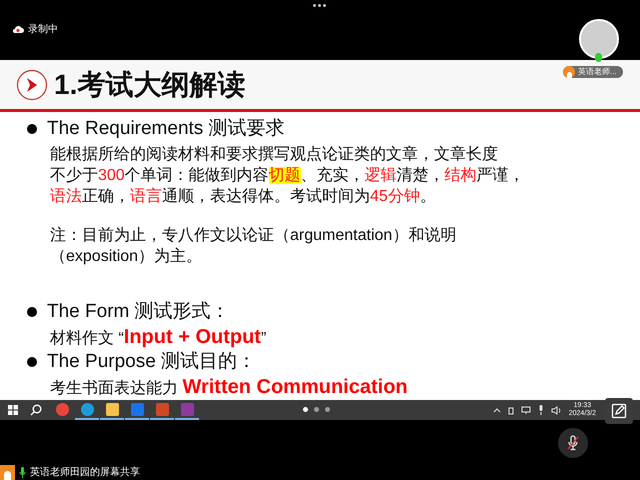 The width and height of the screenshot is (640, 480). Describe the element at coordinates (13, 410) in the screenshot. I see `windows-icon` at that location.